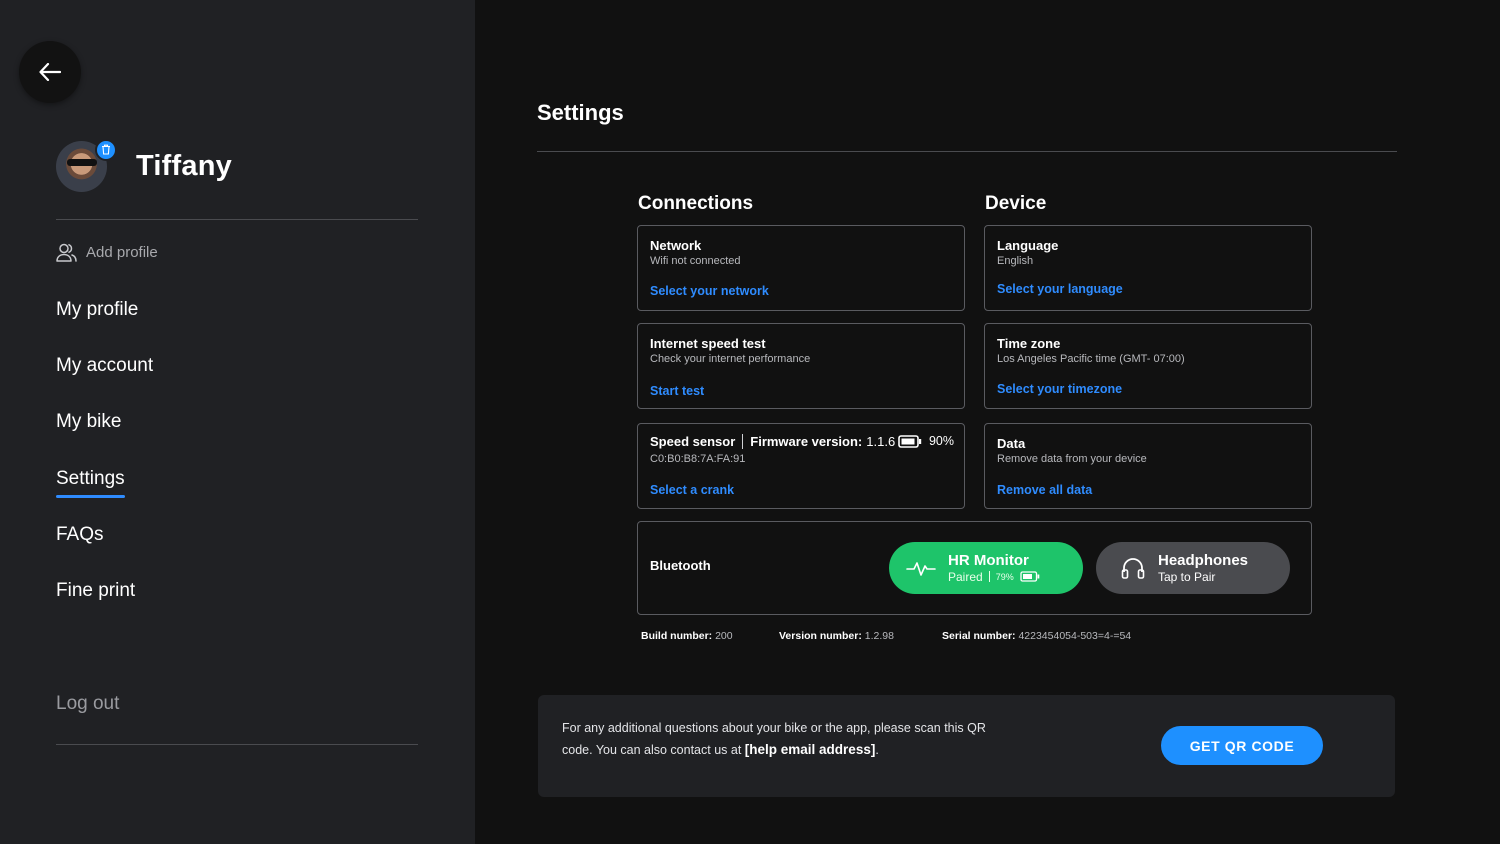 The height and width of the screenshot is (844, 1500). Describe the element at coordinates (1091, 359) in the screenshot. I see `timezone-value: Los Angeles Pacific time (GMT- 07:00)` at that location.